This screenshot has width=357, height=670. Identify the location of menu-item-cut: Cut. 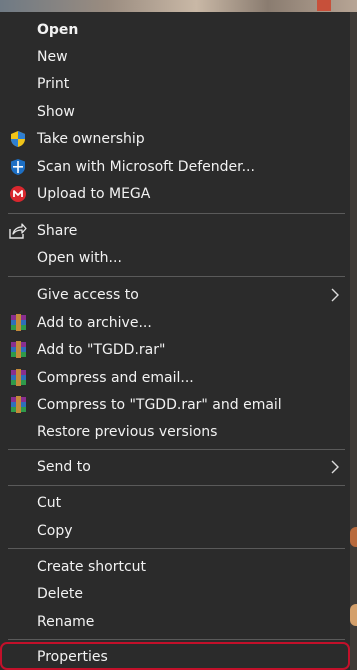
(175, 502).